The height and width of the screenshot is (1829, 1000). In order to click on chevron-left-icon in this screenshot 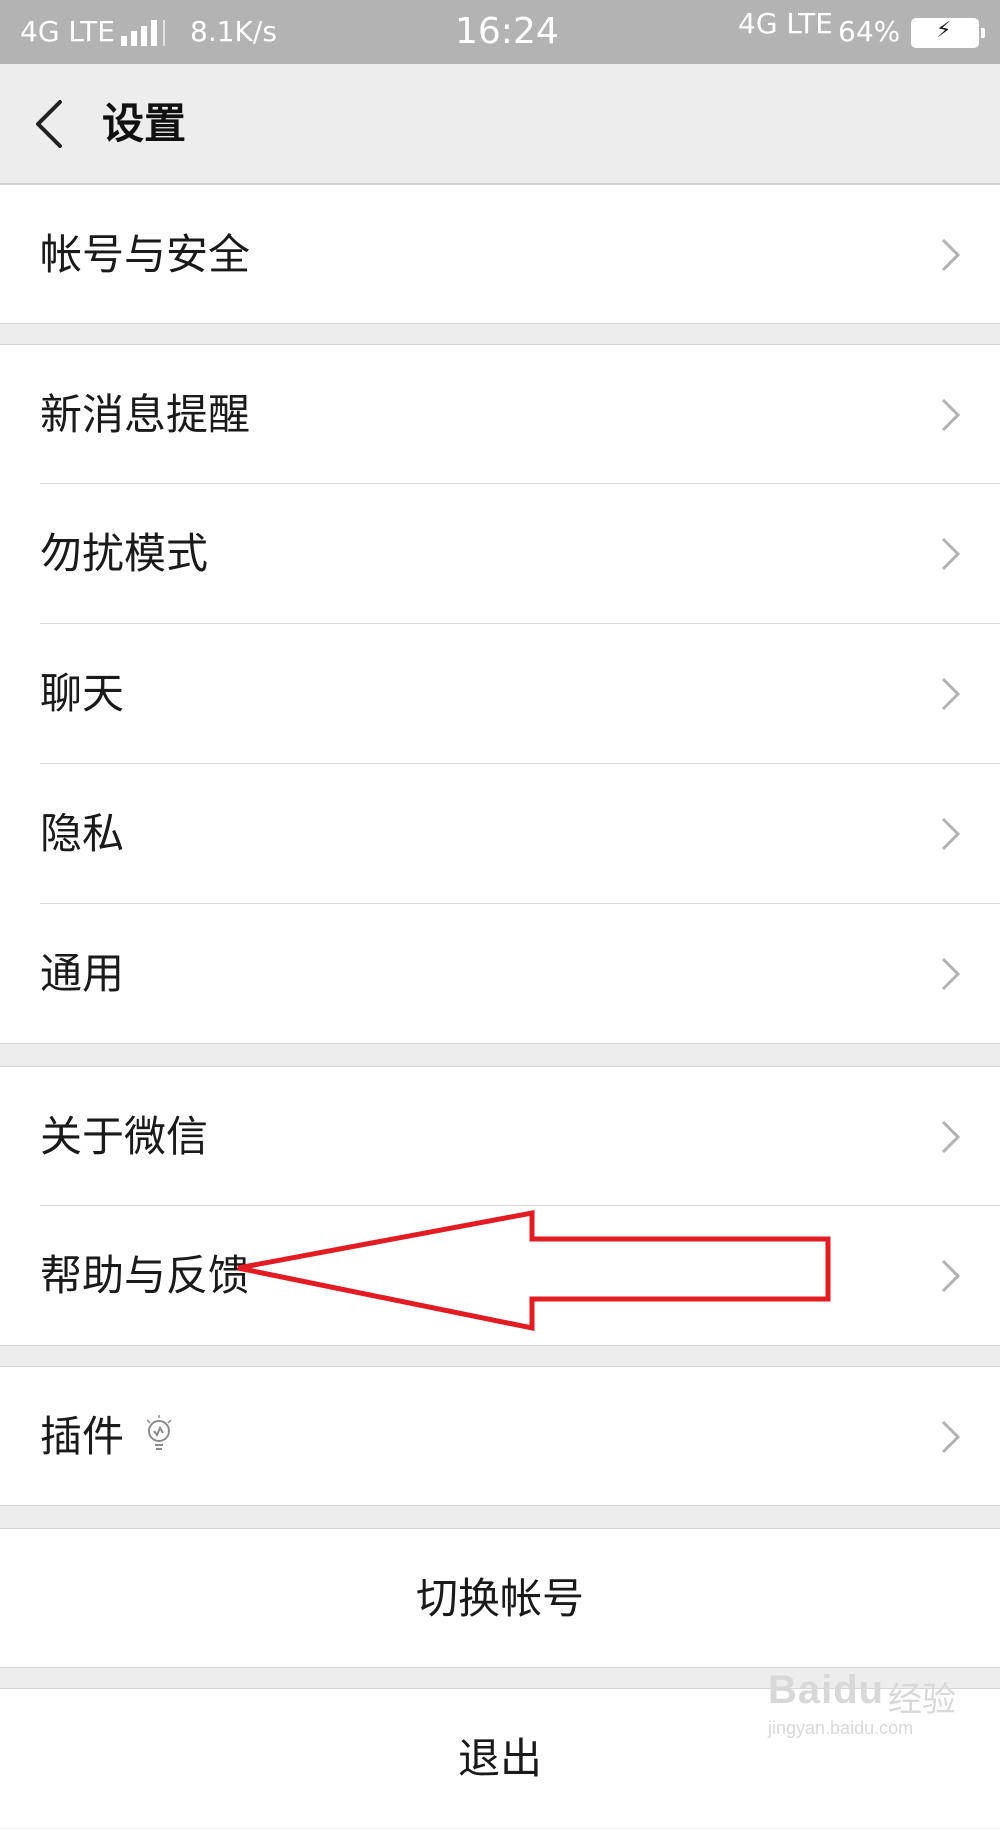, I will do `click(50, 124)`.